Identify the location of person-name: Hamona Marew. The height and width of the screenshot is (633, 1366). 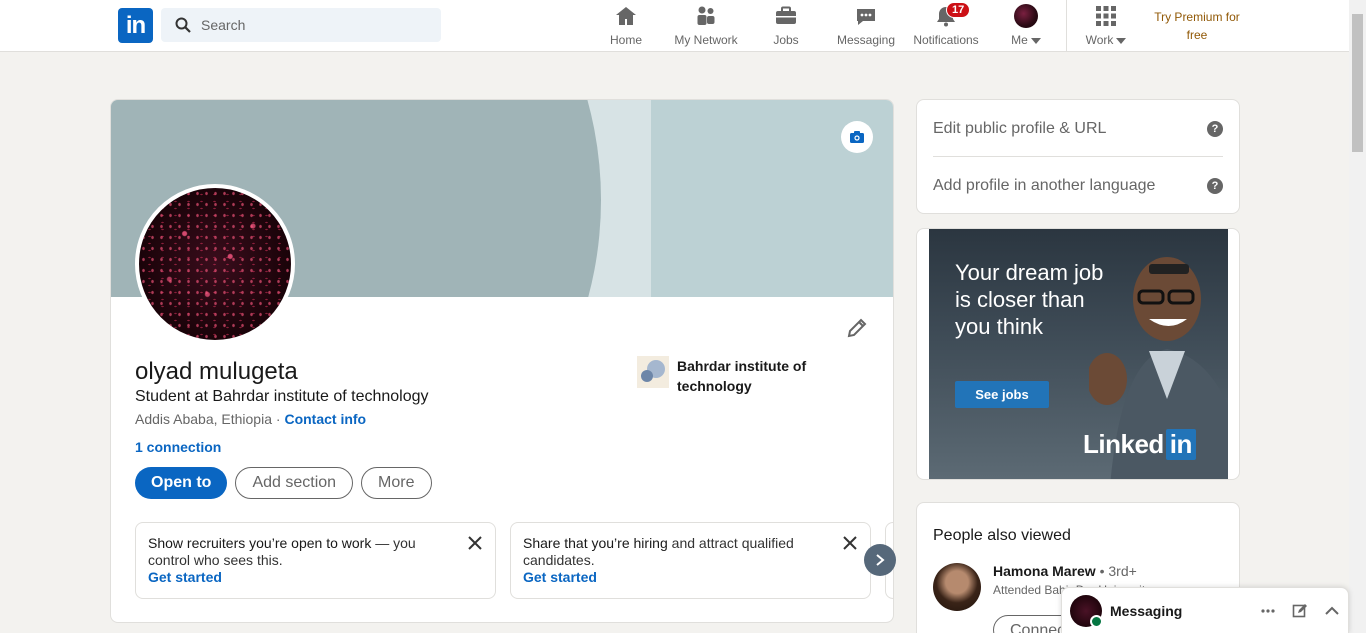
(1044, 571).